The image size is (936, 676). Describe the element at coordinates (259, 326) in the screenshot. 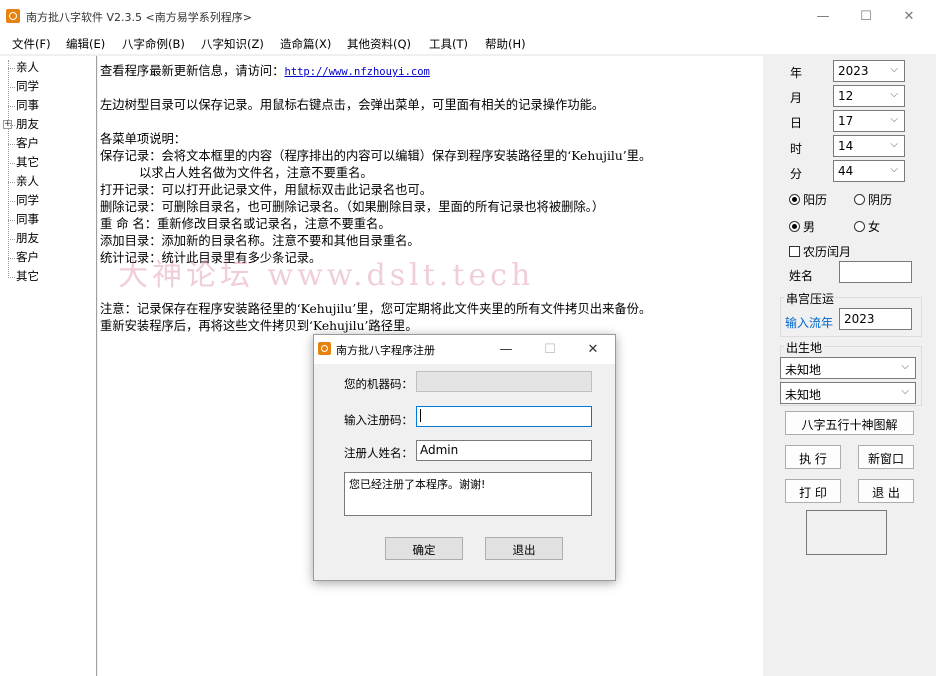

I see `editor-line: 重新安装程序后，再将这些文件拷贝到‘Kehujilu’路径里。` at that location.